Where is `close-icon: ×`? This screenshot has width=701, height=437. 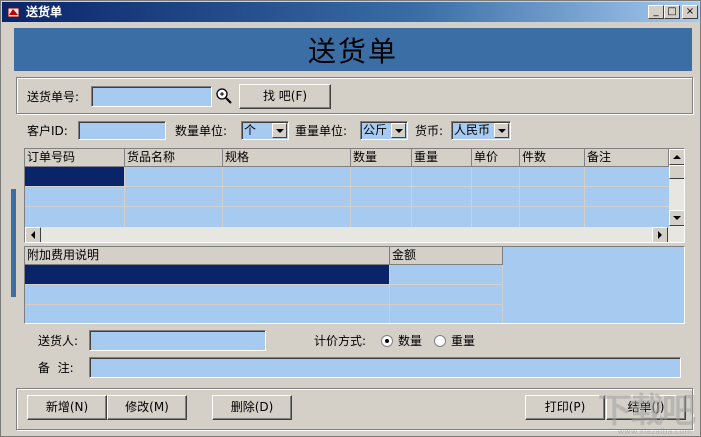
close-icon: × is located at coordinates (690, 11).